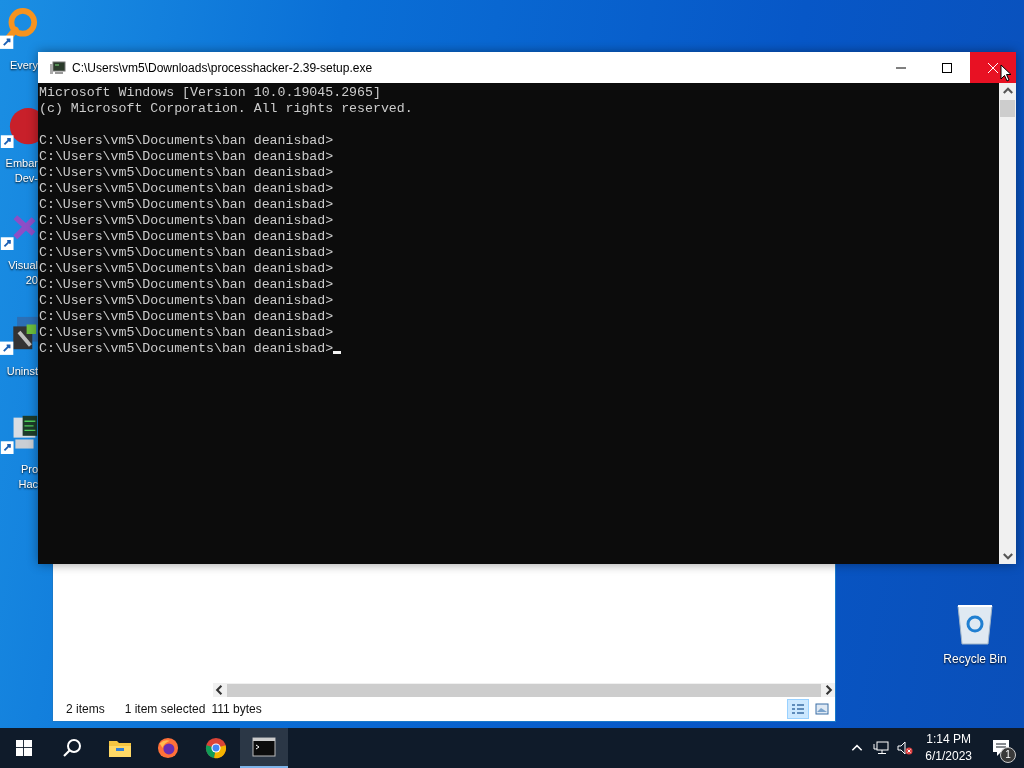  I want to click on muted-speaker-icon, so click(905, 748).